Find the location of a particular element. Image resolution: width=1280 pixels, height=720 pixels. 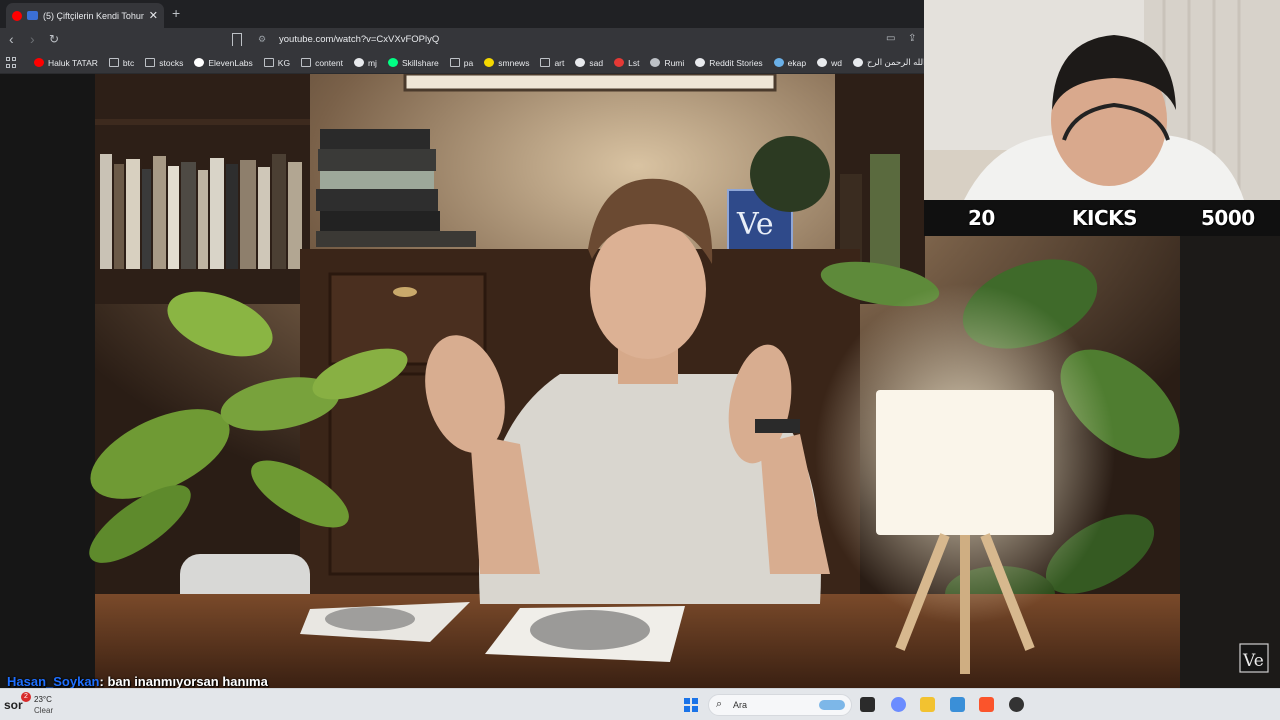

globe-icon is located at coordinates (655, 62).